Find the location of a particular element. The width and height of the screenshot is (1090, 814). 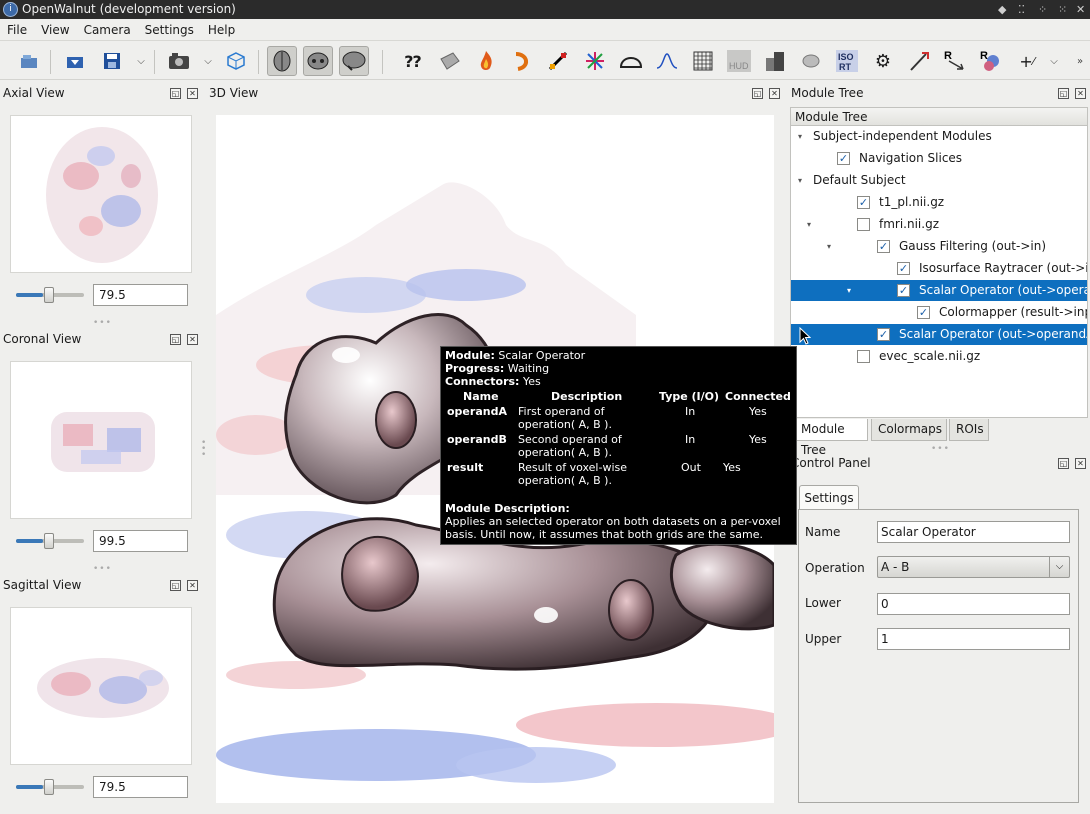

sagittal-slider is located at coordinates (50, 787).